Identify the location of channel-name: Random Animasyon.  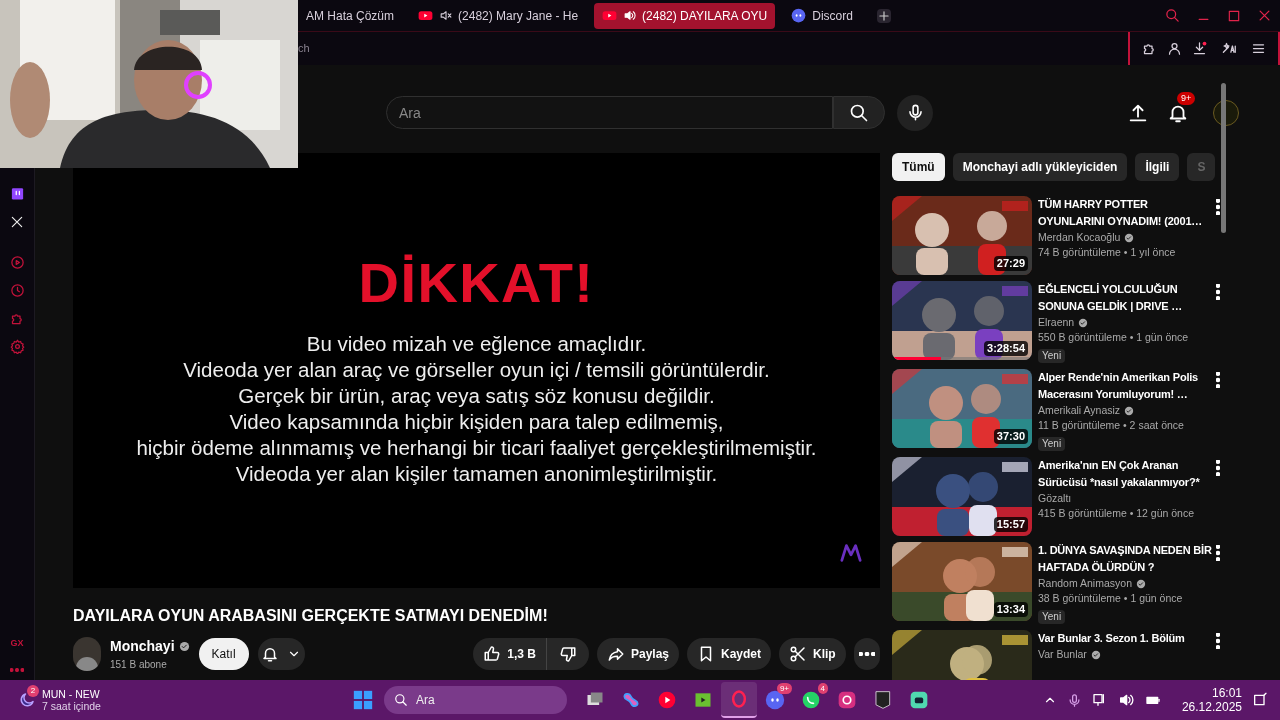
(1085, 583).